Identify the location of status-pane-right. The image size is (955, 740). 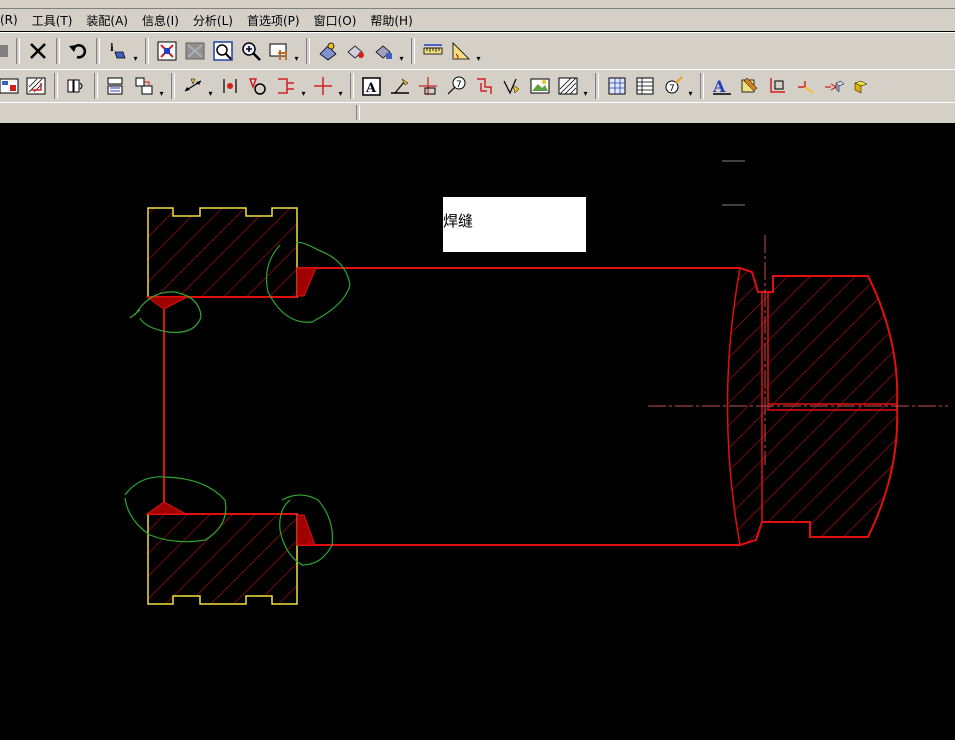
(654, 112).